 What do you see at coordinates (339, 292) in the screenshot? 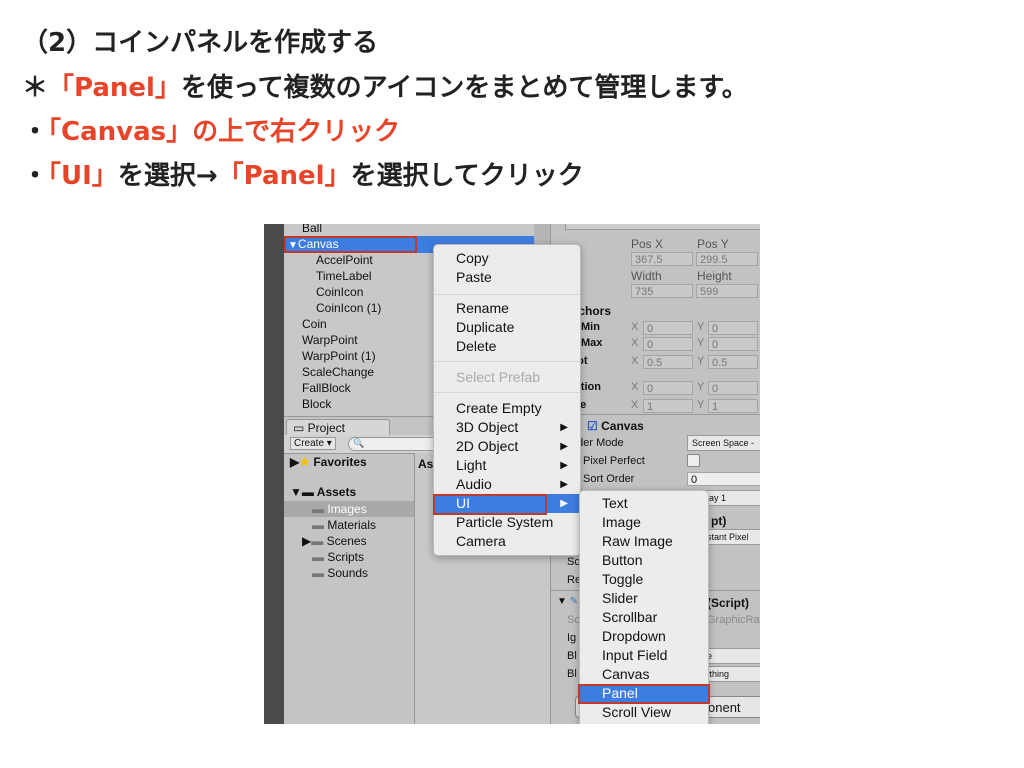
I see `hierarchy-item: CoinIcon` at bounding box center [339, 292].